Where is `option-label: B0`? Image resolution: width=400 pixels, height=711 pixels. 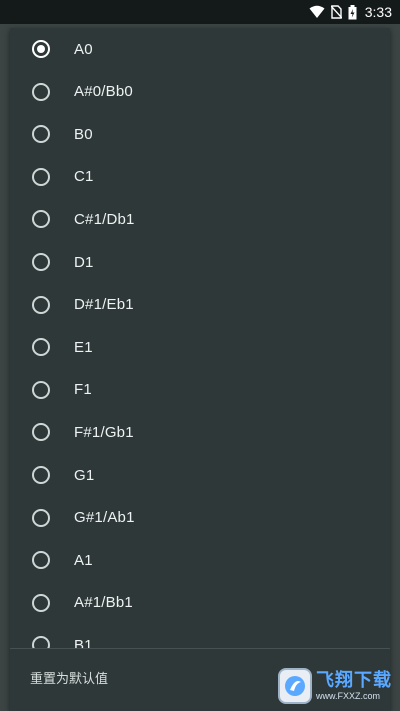
option-label: B0 is located at coordinates (83, 134).